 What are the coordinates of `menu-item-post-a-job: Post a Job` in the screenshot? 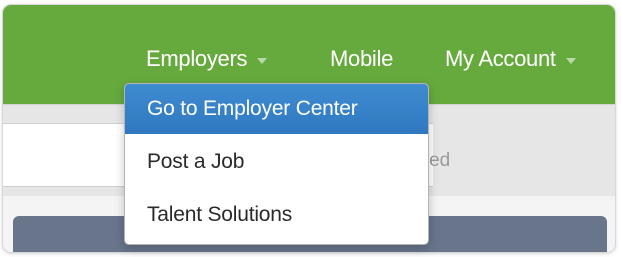 It's located at (276, 162).